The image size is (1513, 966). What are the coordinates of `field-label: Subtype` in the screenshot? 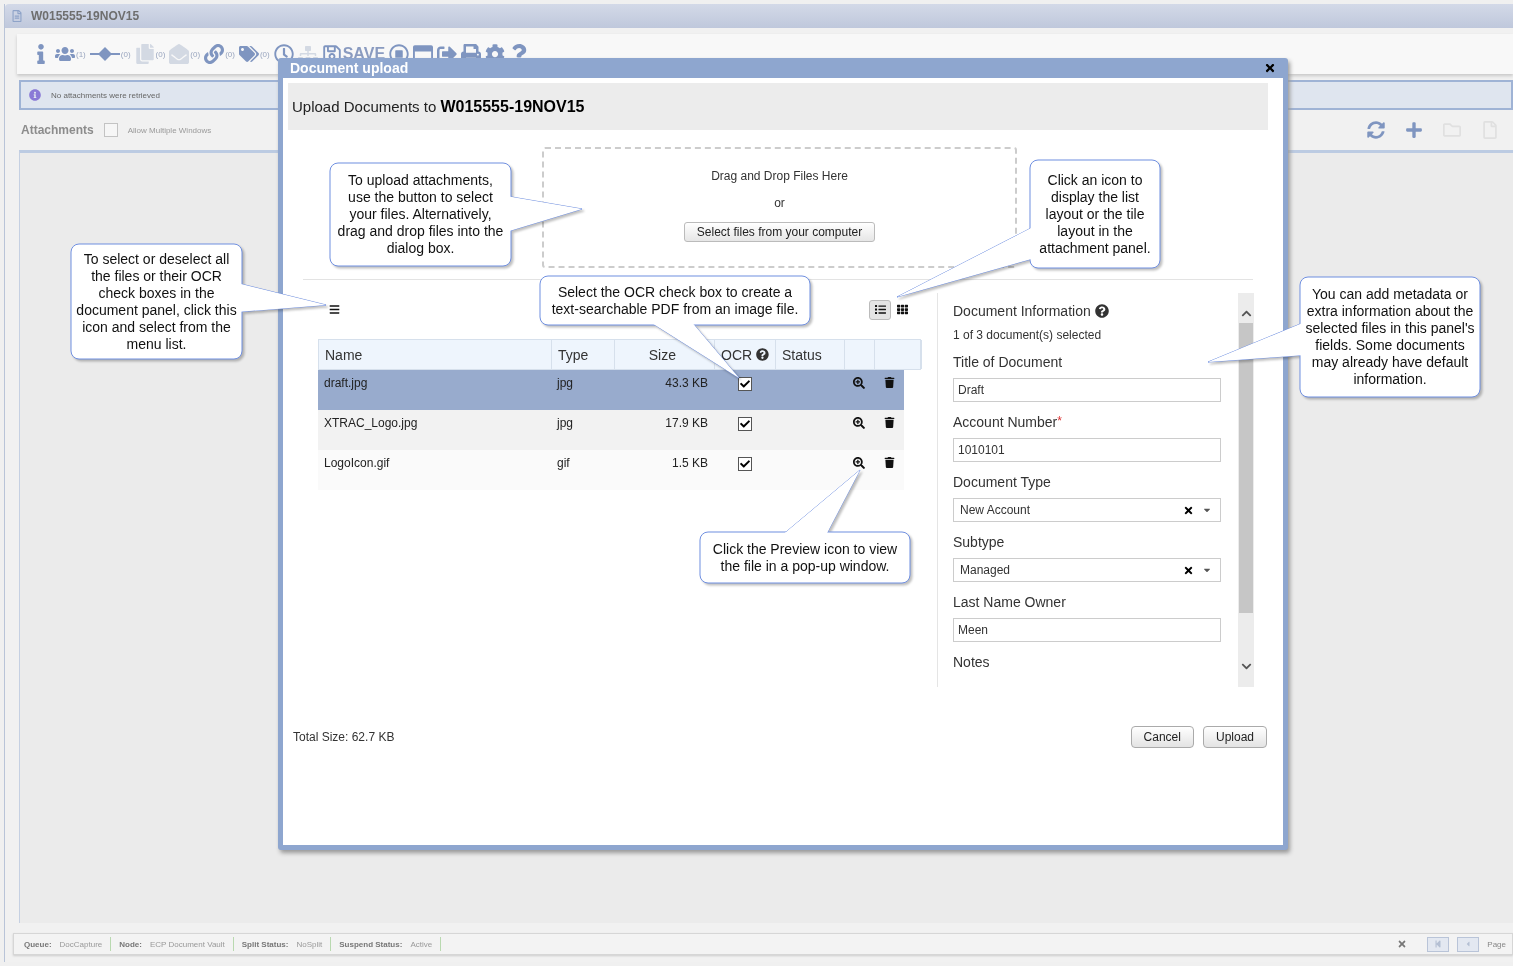 It's located at (979, 542).